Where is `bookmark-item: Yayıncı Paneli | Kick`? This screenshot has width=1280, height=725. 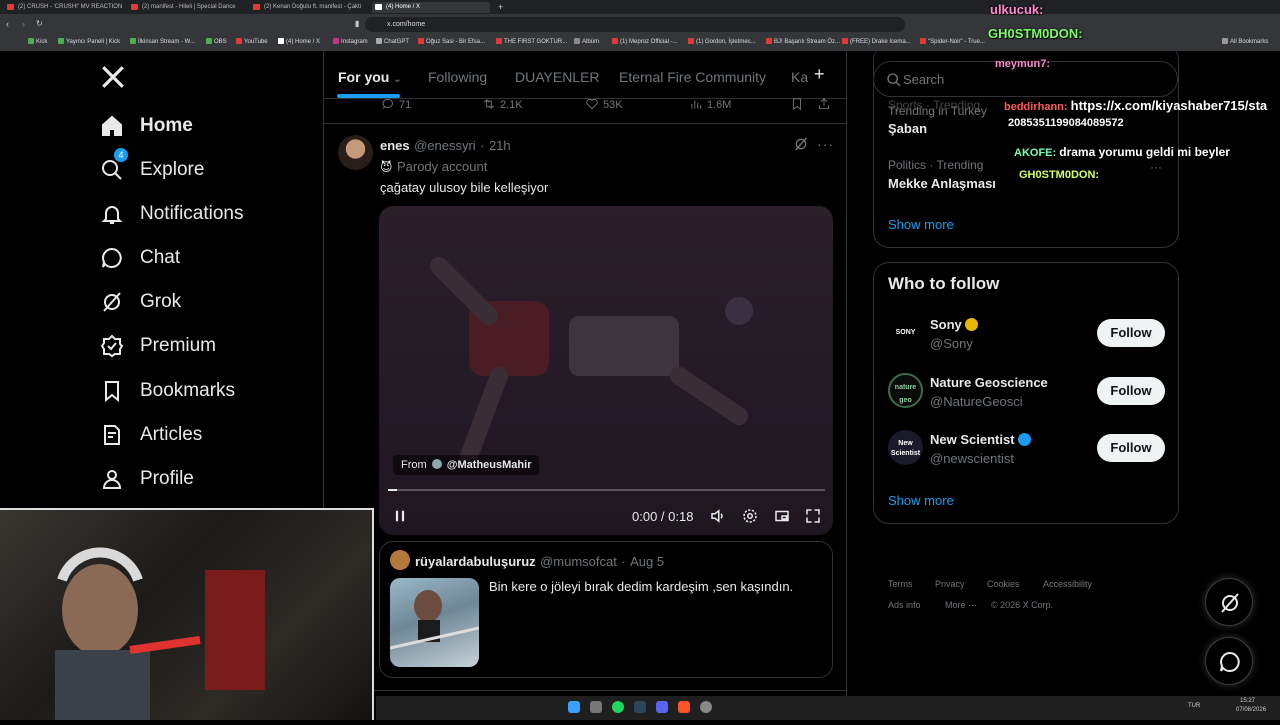
bookmark-item: Yayıncı Paneli | Kick is located at coordinates (89, 42).